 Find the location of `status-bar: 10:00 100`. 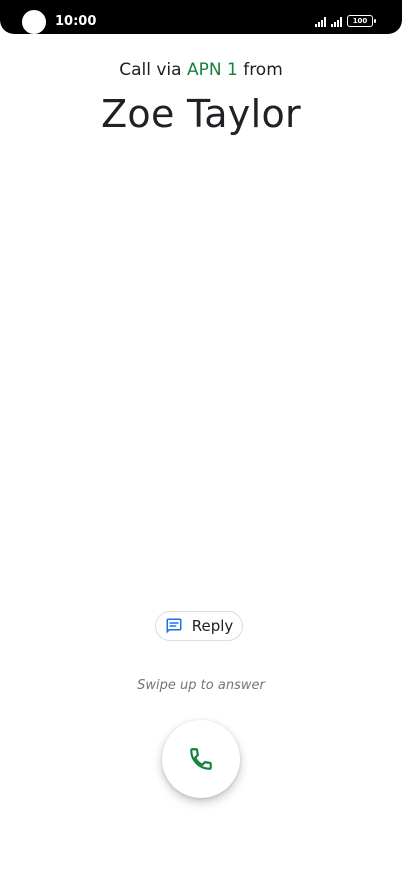

status-bar: 10:00 100 is located at coordinates (201, 17).